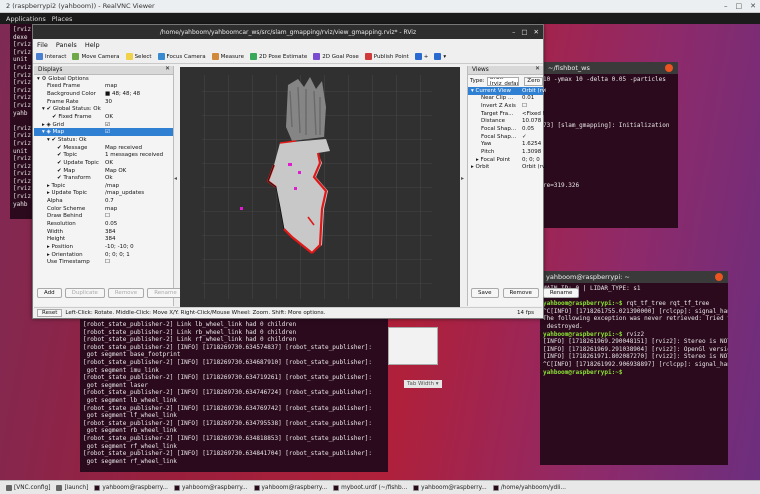 The image size is (760, 494). What do you see at coordinates (42, 45) in the screenshot?
I see `menu-file: File` at bounding box center [42, 45].